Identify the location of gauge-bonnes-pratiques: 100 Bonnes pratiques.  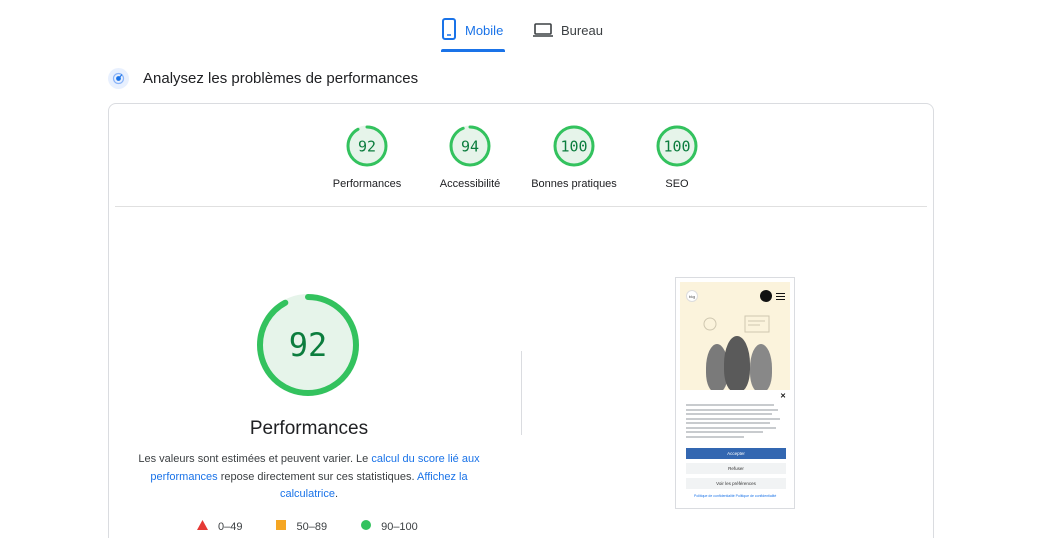
(574, 157).